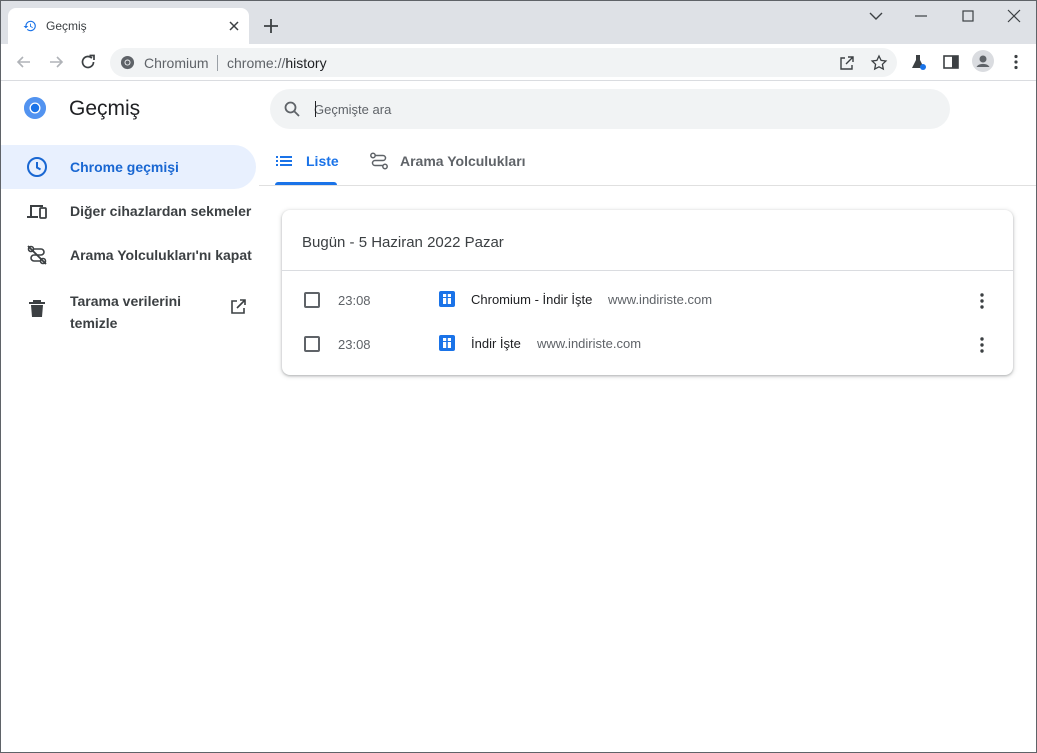  I want to click on sidebar-item-label: Tarama verilerini temizle, so click(126, 312).